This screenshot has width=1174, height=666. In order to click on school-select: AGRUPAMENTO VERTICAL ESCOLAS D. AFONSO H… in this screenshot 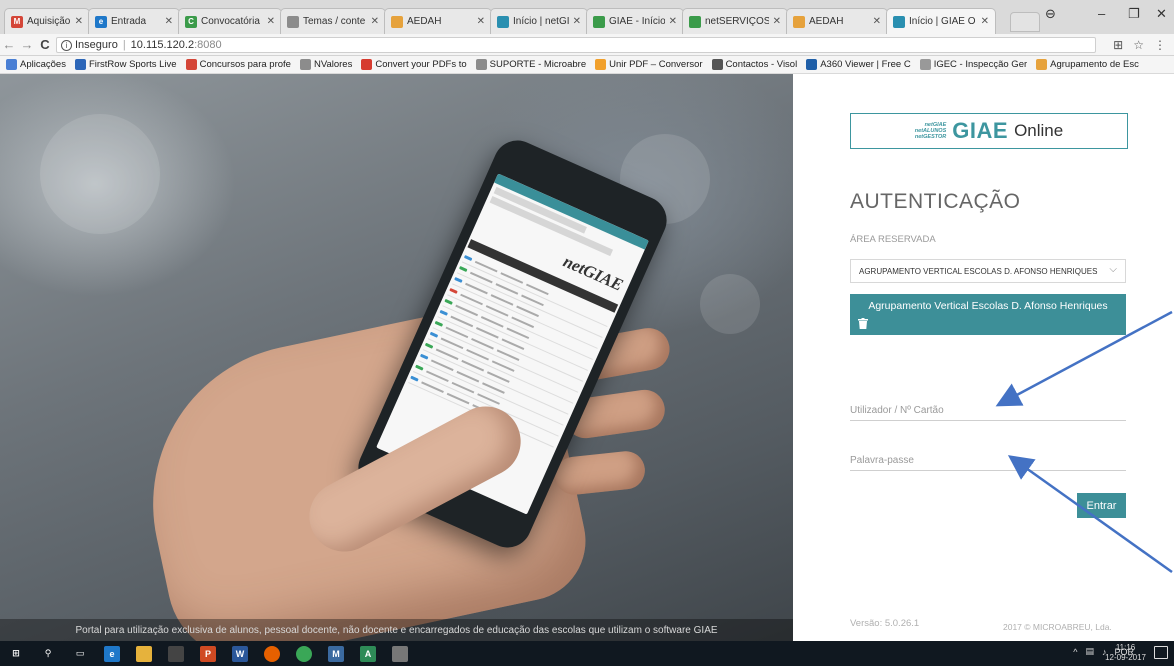, I will do `click(988, 271)`.